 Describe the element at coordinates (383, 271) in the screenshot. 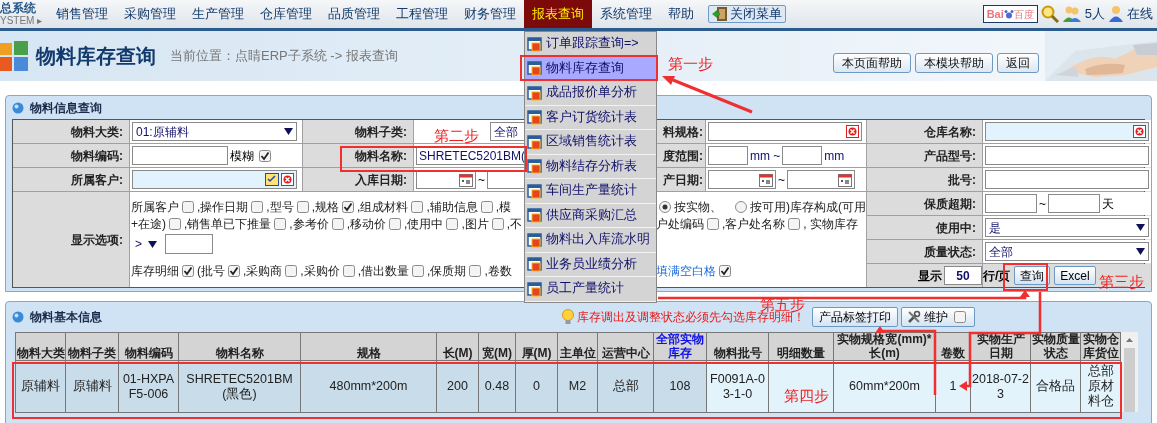

I see `option-label: ,借出数量` at that location.